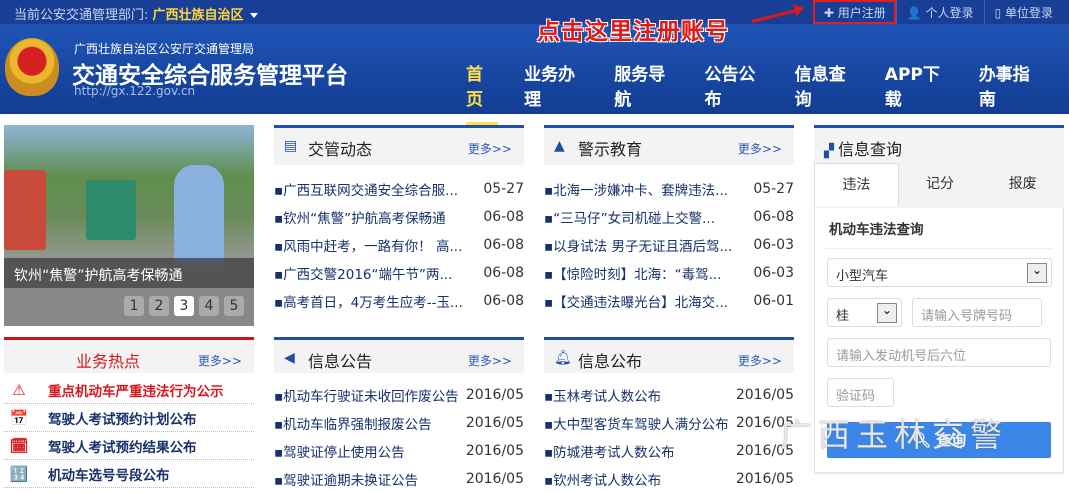  What do you see at coordinates (773, 301) in the screenshot?
I see `item-date: 06-01` at bounding box center [773, 301].